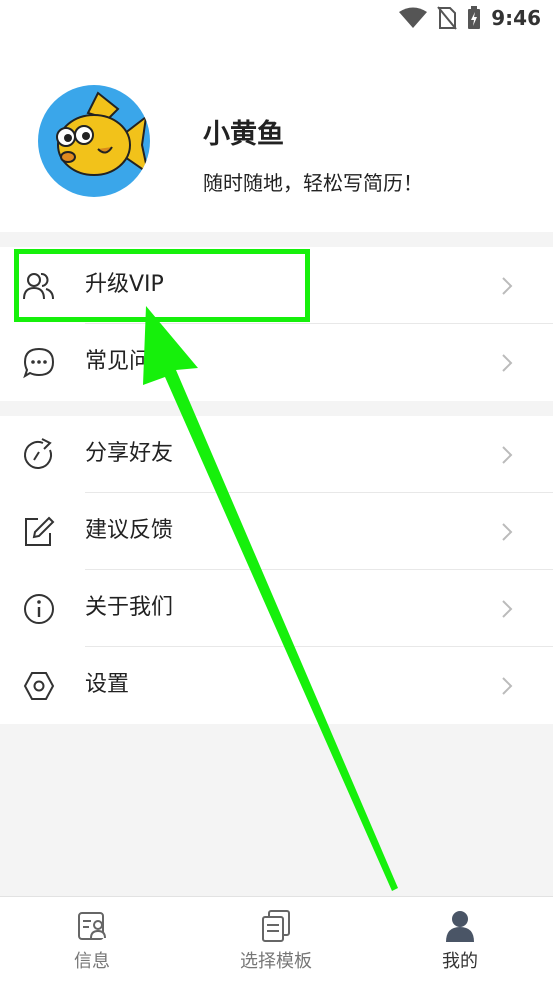 The image size is (553, 984). What do you see at coordinates (129, 361) in the screenshot?
I see `menu-item-label: 常见问题` at bounding box center [129, 361].